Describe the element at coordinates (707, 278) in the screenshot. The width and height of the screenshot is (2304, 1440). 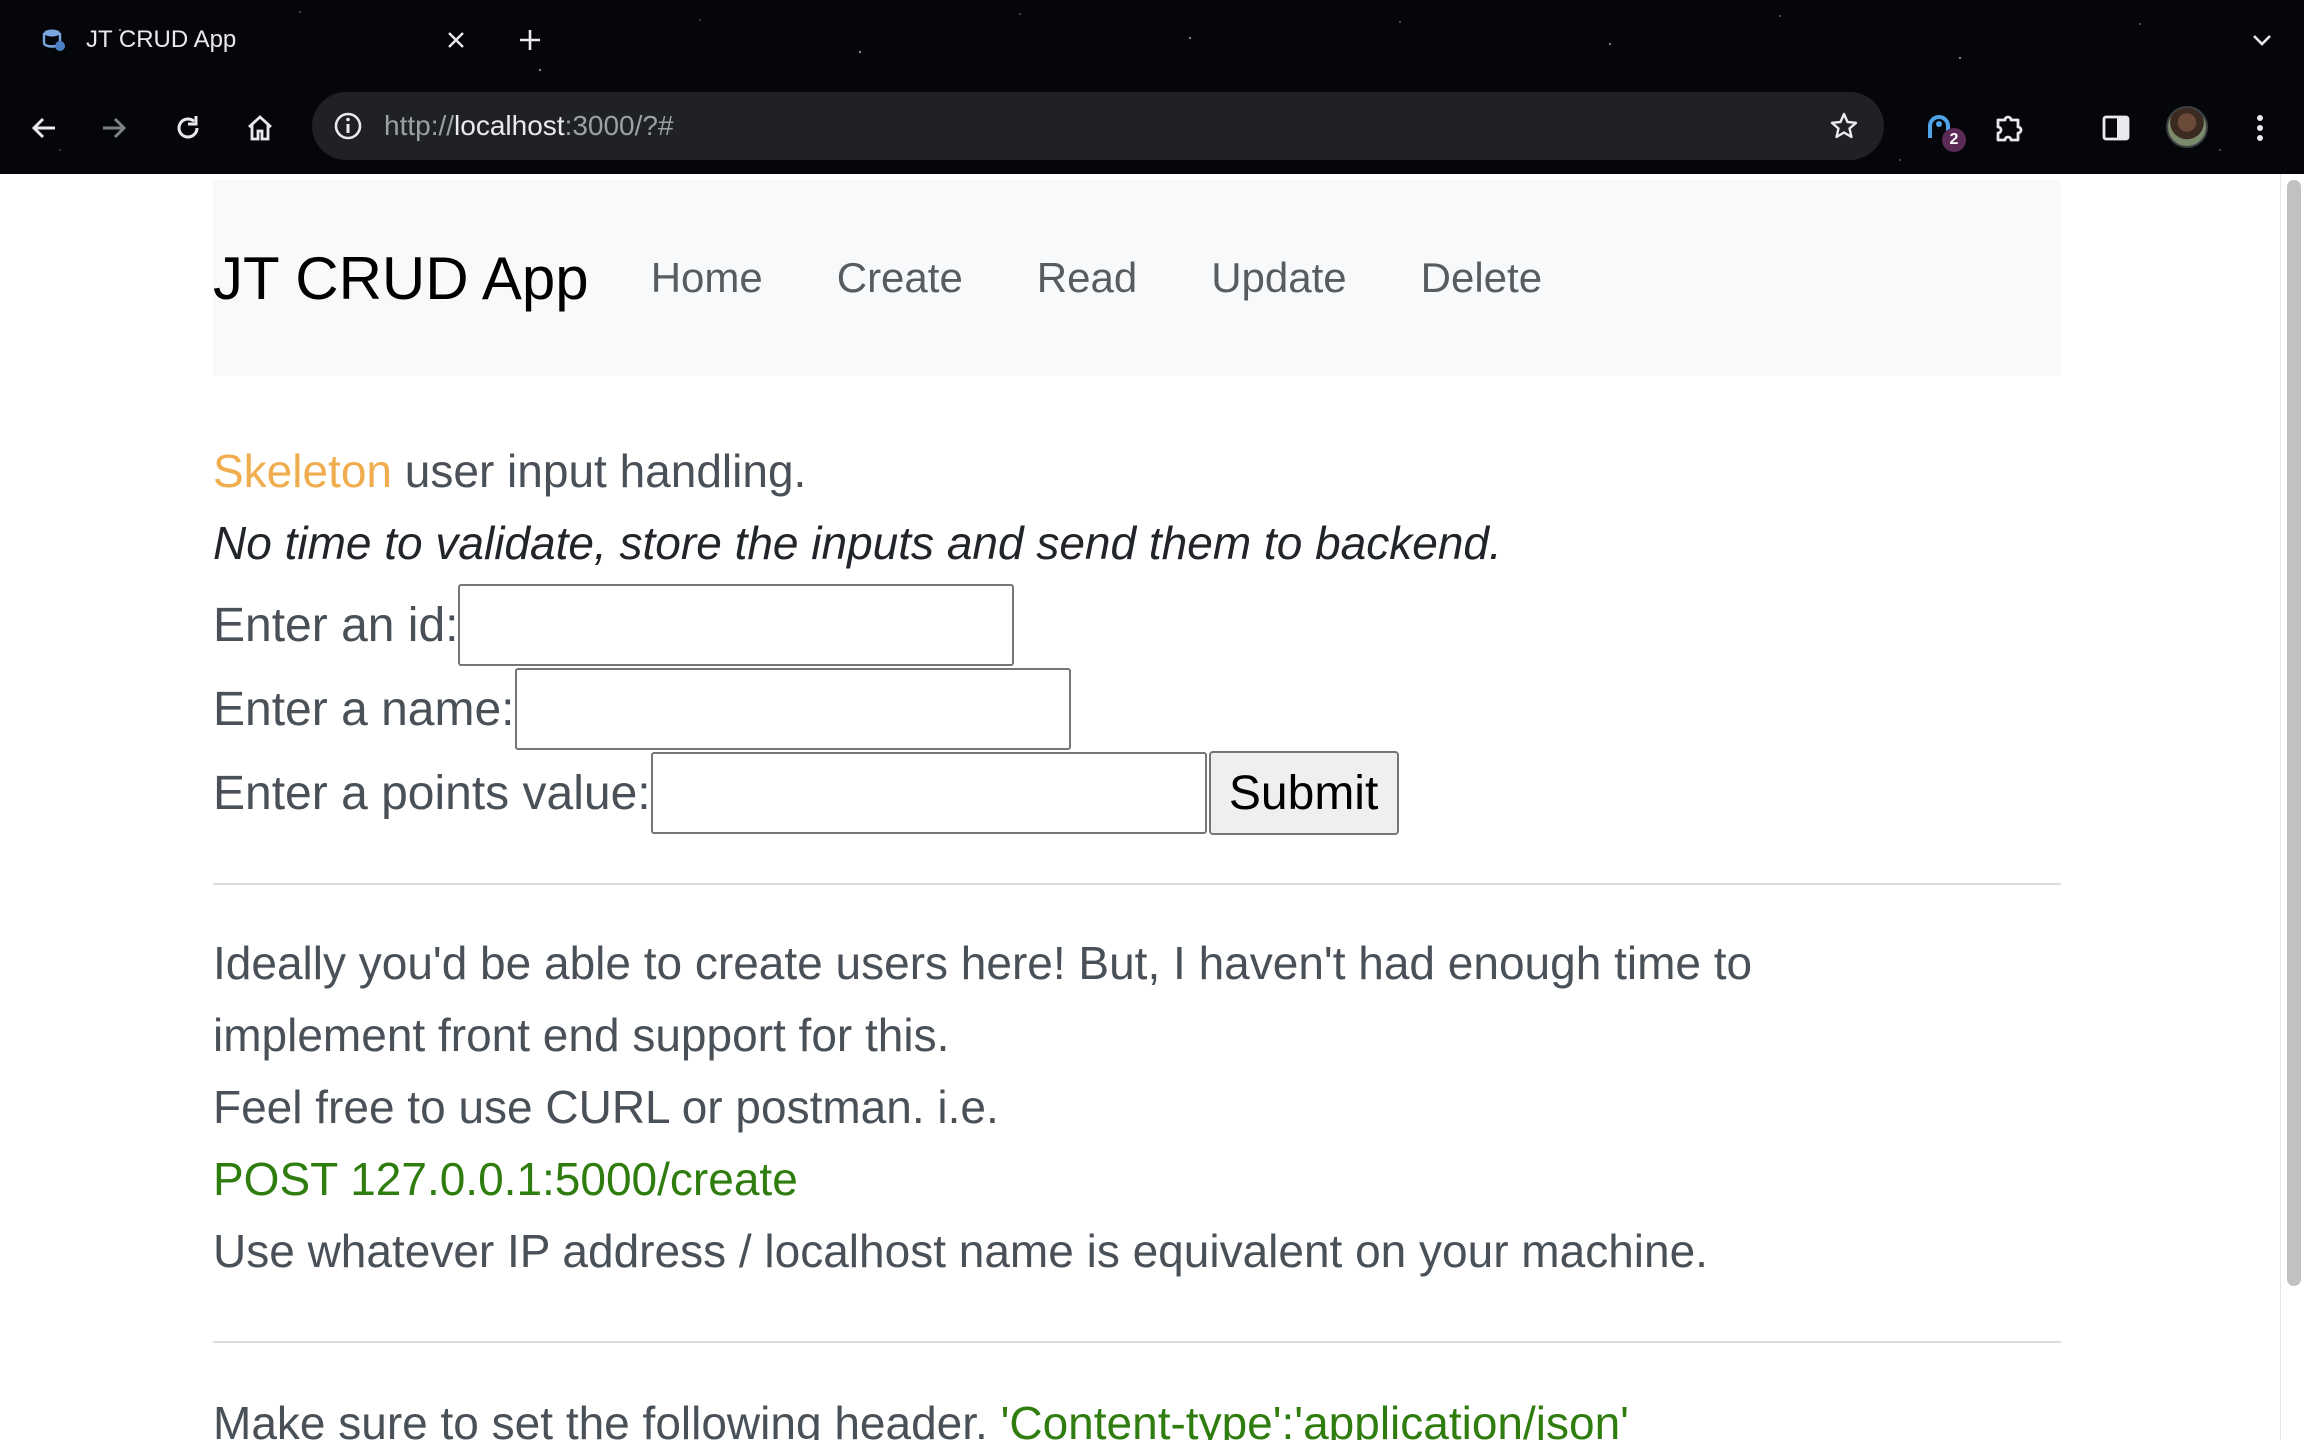
I see `nav-link-home: Home` at that location.